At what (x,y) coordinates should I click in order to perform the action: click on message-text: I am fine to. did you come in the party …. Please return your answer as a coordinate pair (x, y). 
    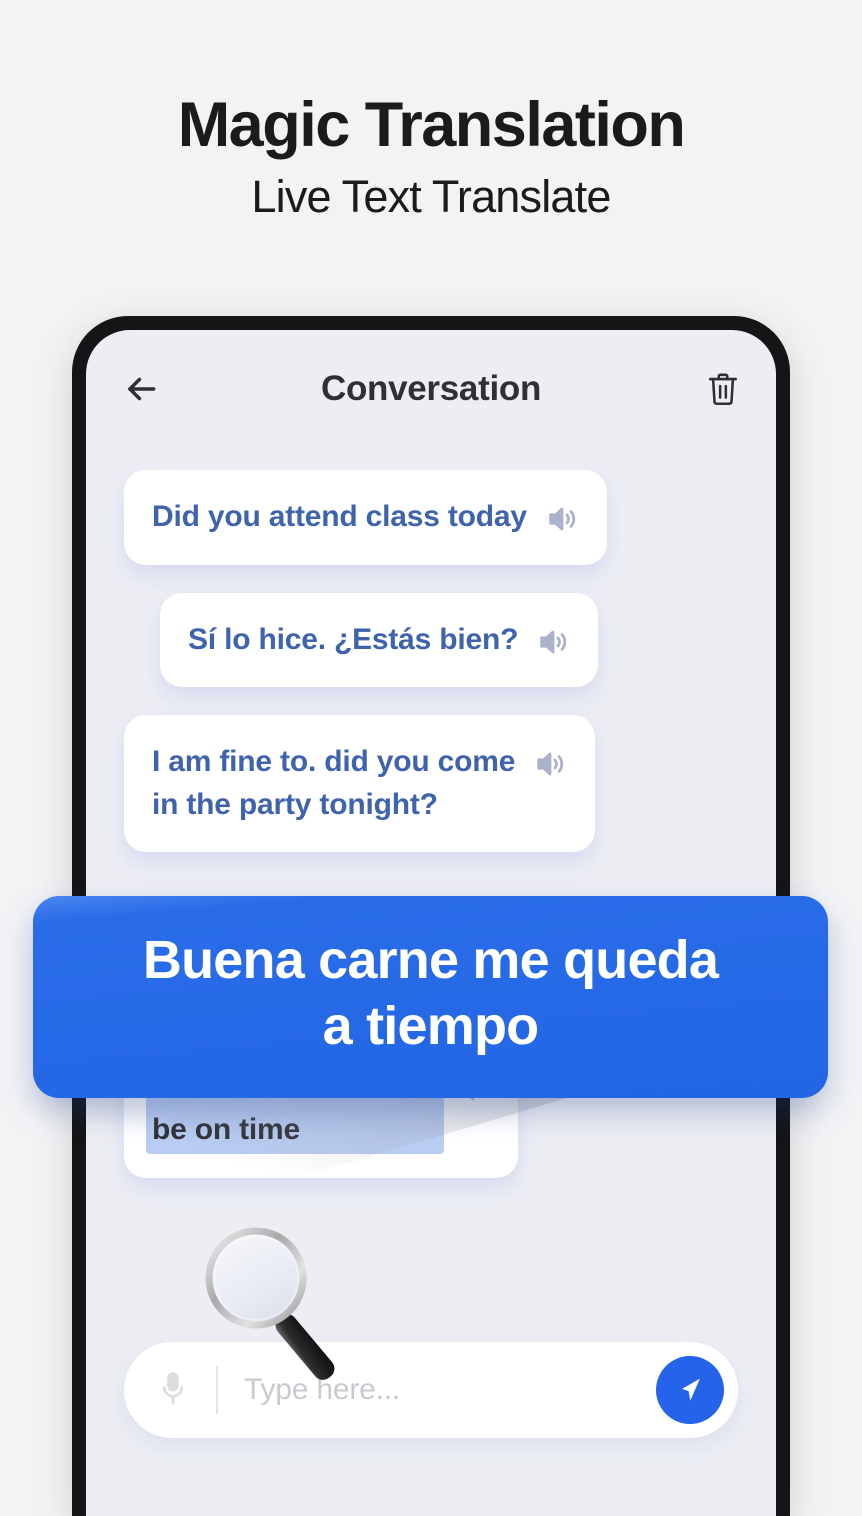
    Looking at the image, I should click on (334, 783).